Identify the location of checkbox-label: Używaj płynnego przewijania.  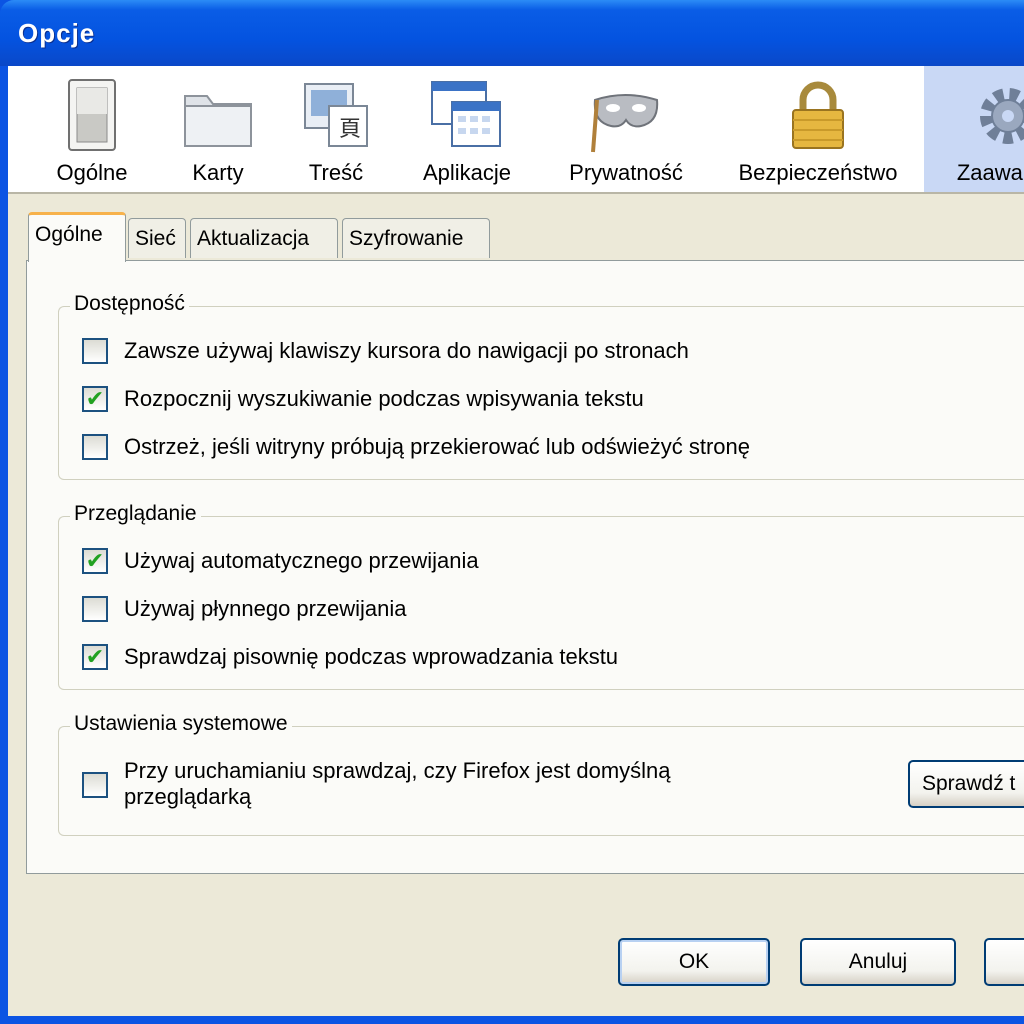
(265, 608).